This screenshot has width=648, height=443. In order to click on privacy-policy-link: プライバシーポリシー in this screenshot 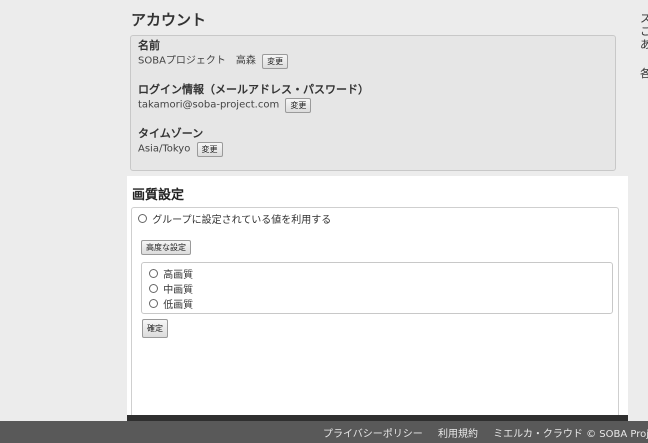, I will do `click(373, 434)`.